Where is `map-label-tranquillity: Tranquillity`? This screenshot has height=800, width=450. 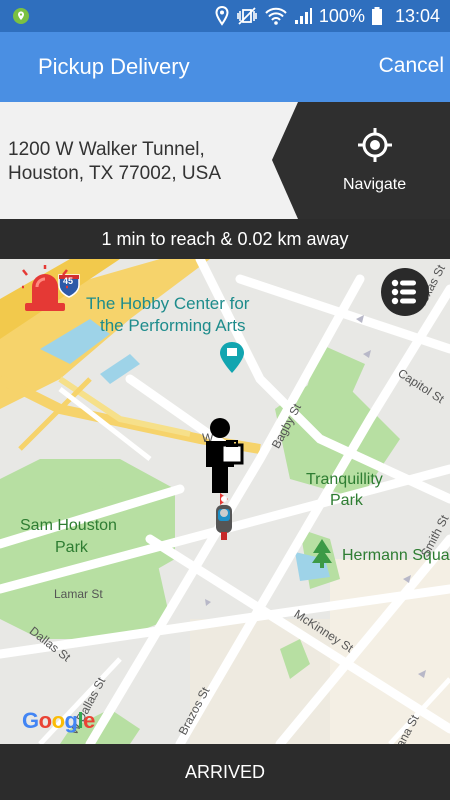 map-label-tranquillity: Tranquillity is located at coordinates (344, 479).